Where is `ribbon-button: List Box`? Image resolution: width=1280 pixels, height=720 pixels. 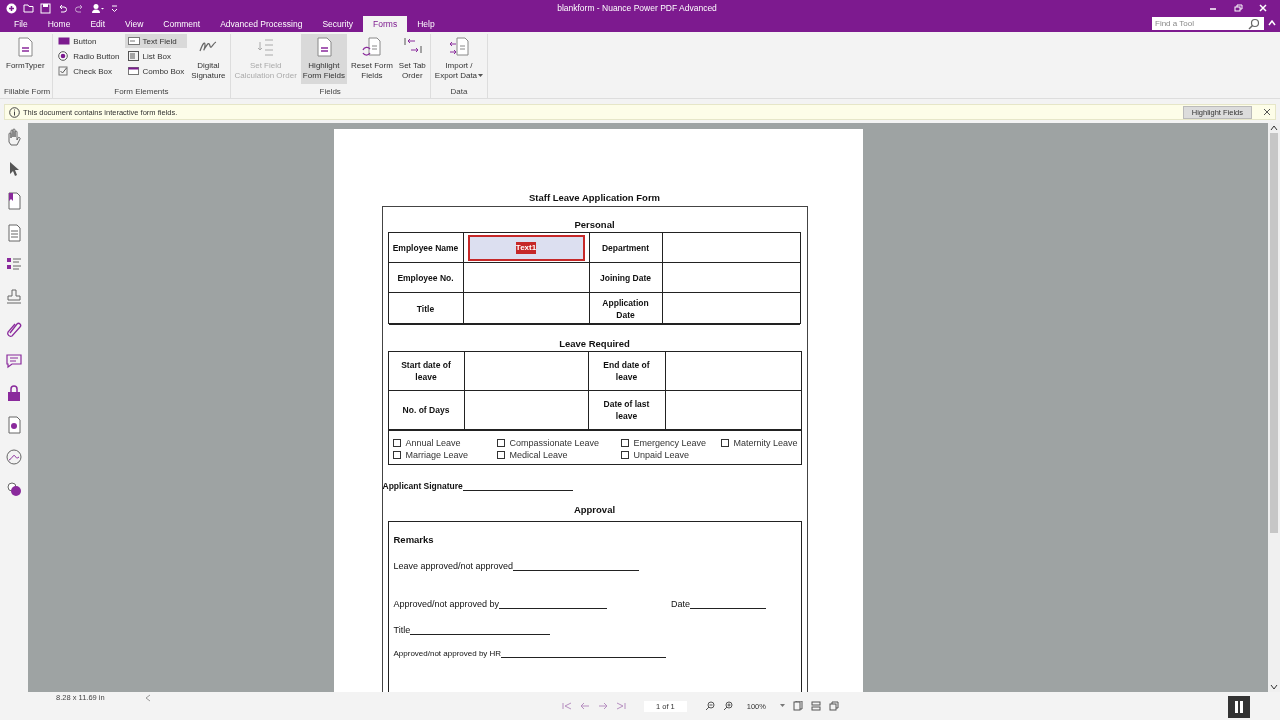 ribbon-button: List Box is located at coordinates (156, 56).